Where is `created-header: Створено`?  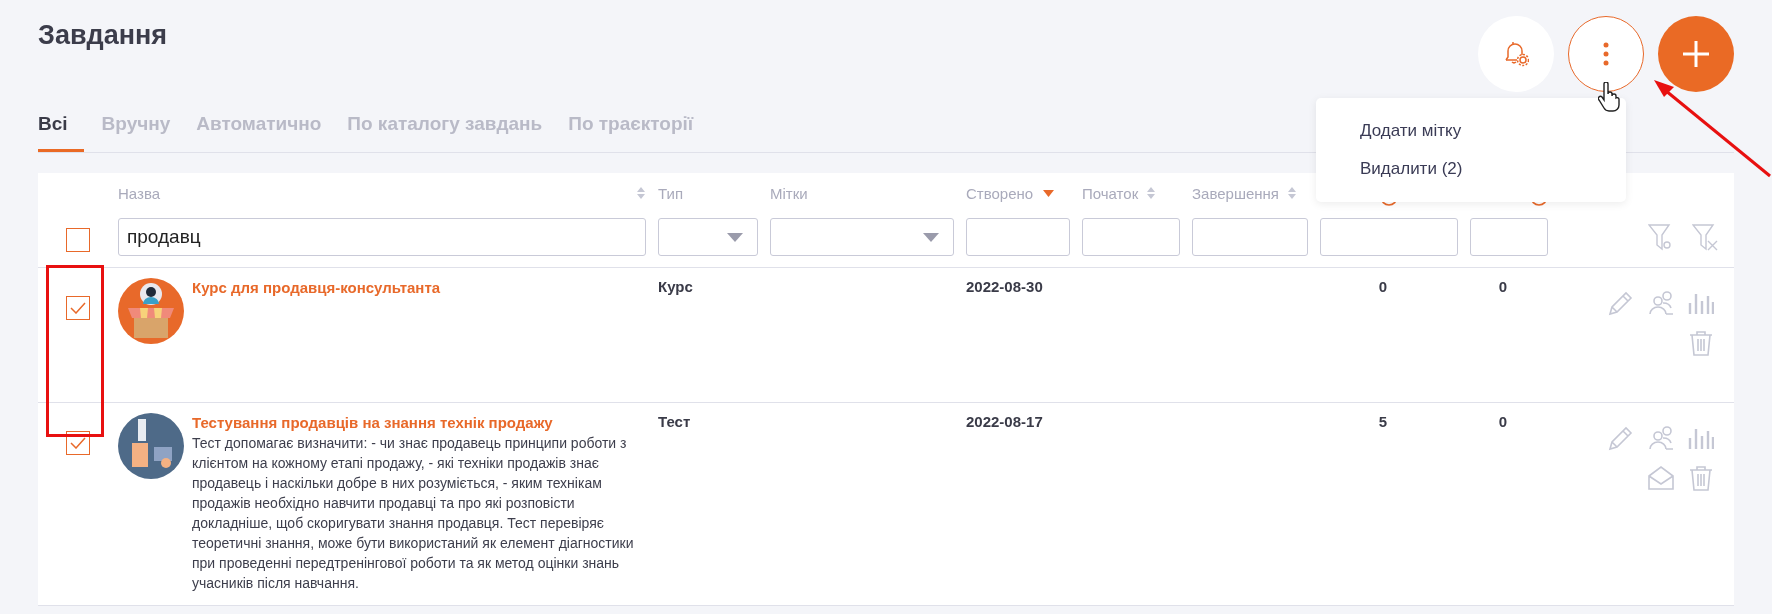 created-header: Створено is located at coordinates (1000, 193).